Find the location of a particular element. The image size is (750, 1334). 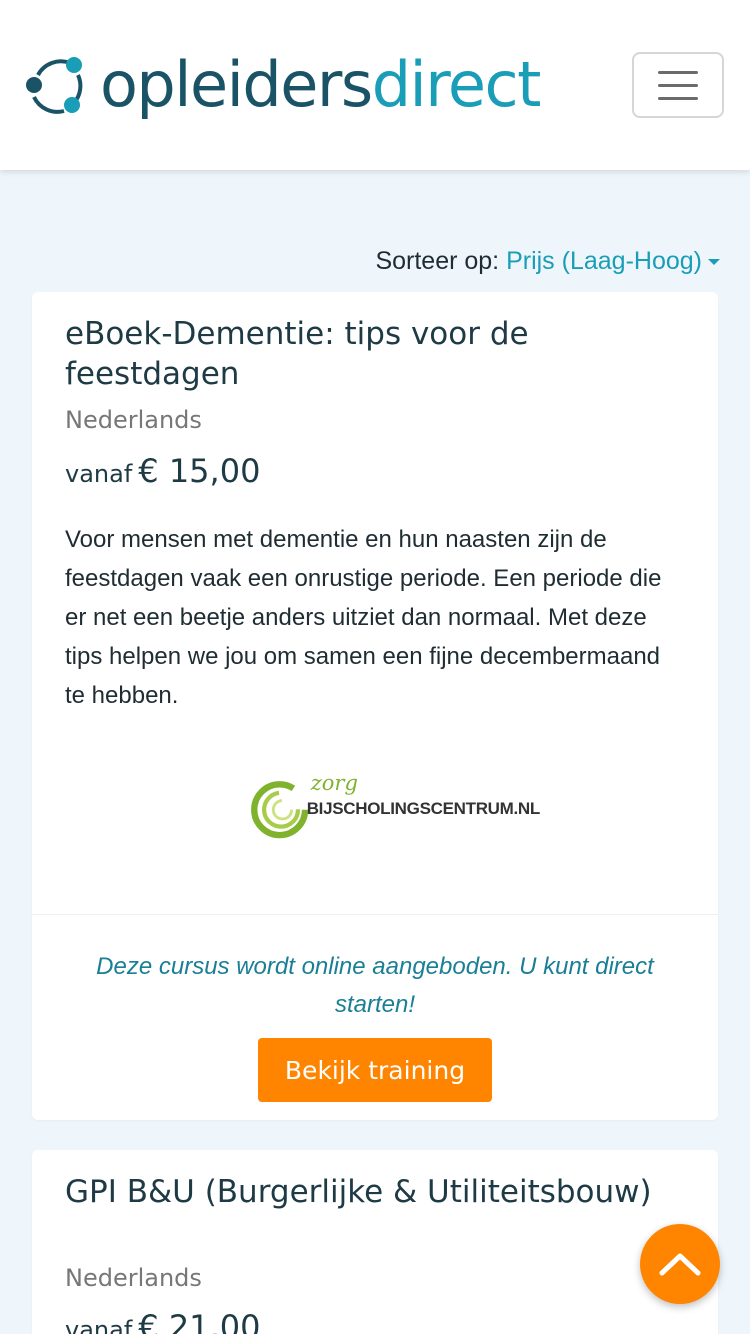

logo-text: opleidersdirect is located at coordinates (320, 85).